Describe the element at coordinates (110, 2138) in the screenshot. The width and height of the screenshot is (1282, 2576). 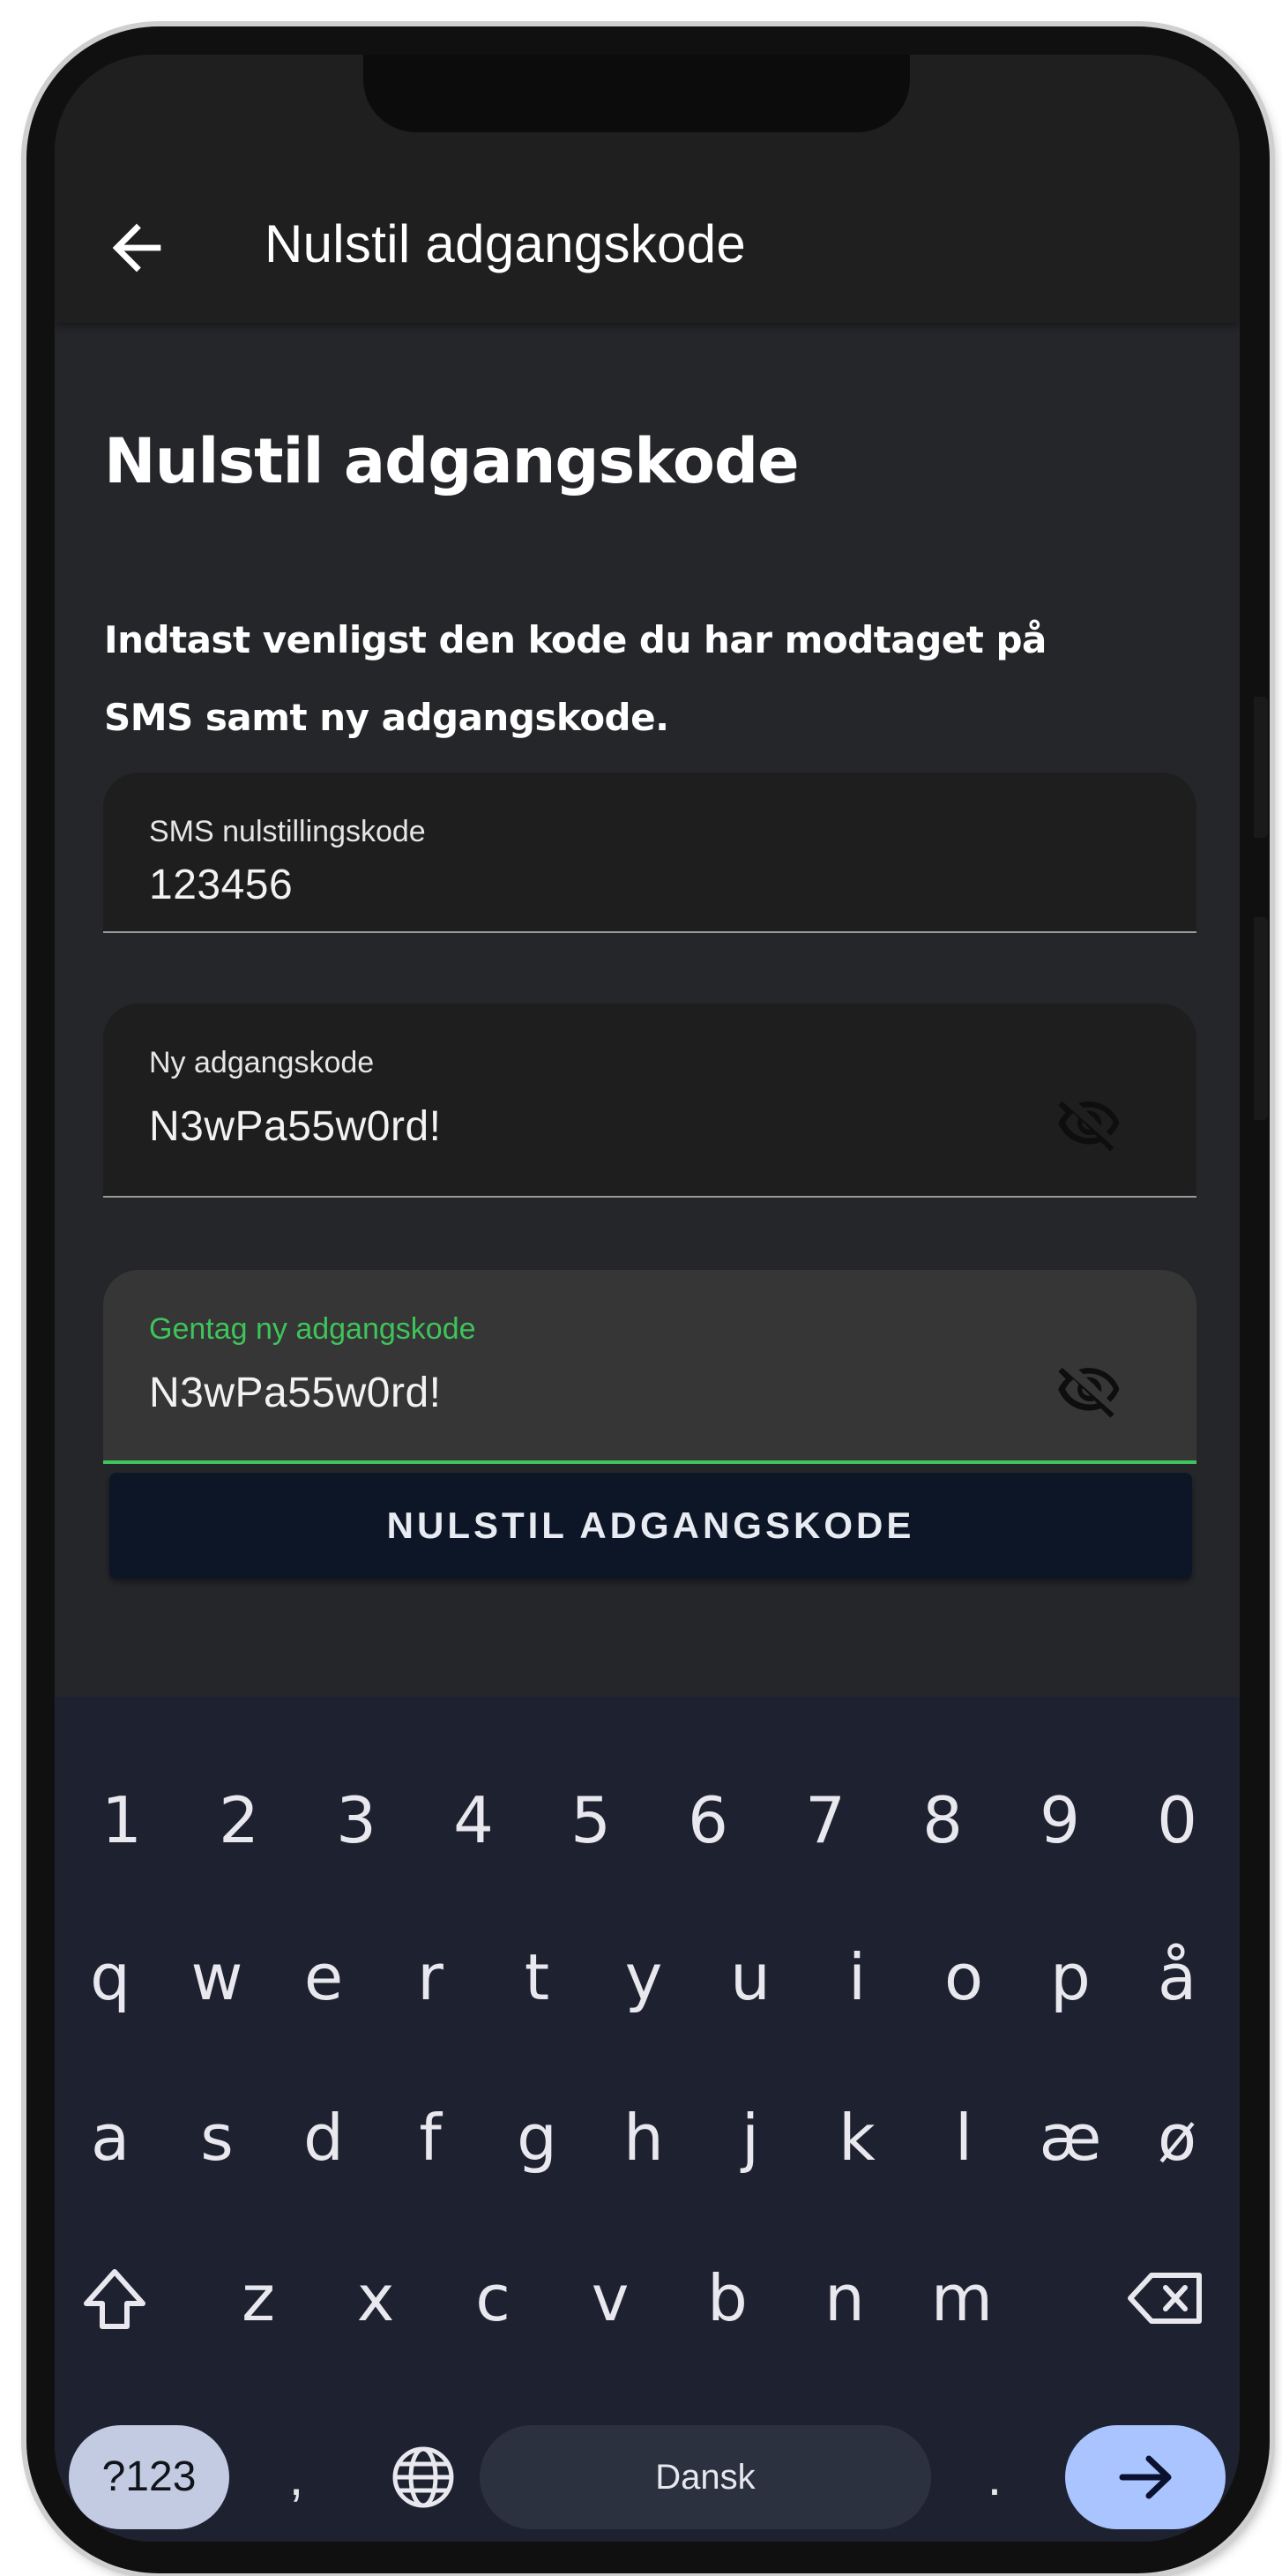
I see `key-a: a` at that location.